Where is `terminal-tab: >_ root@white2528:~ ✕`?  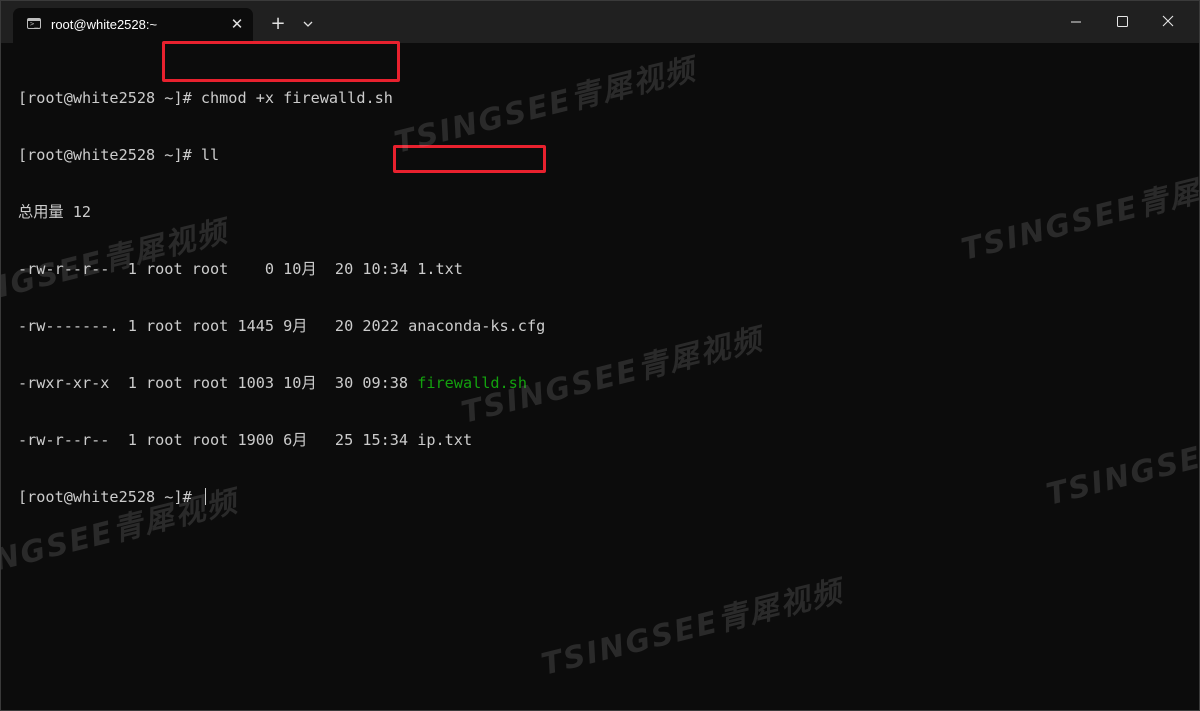 terminal-tab: >_ root@white2528:~ ✕ is located at coordinates (133, 25).